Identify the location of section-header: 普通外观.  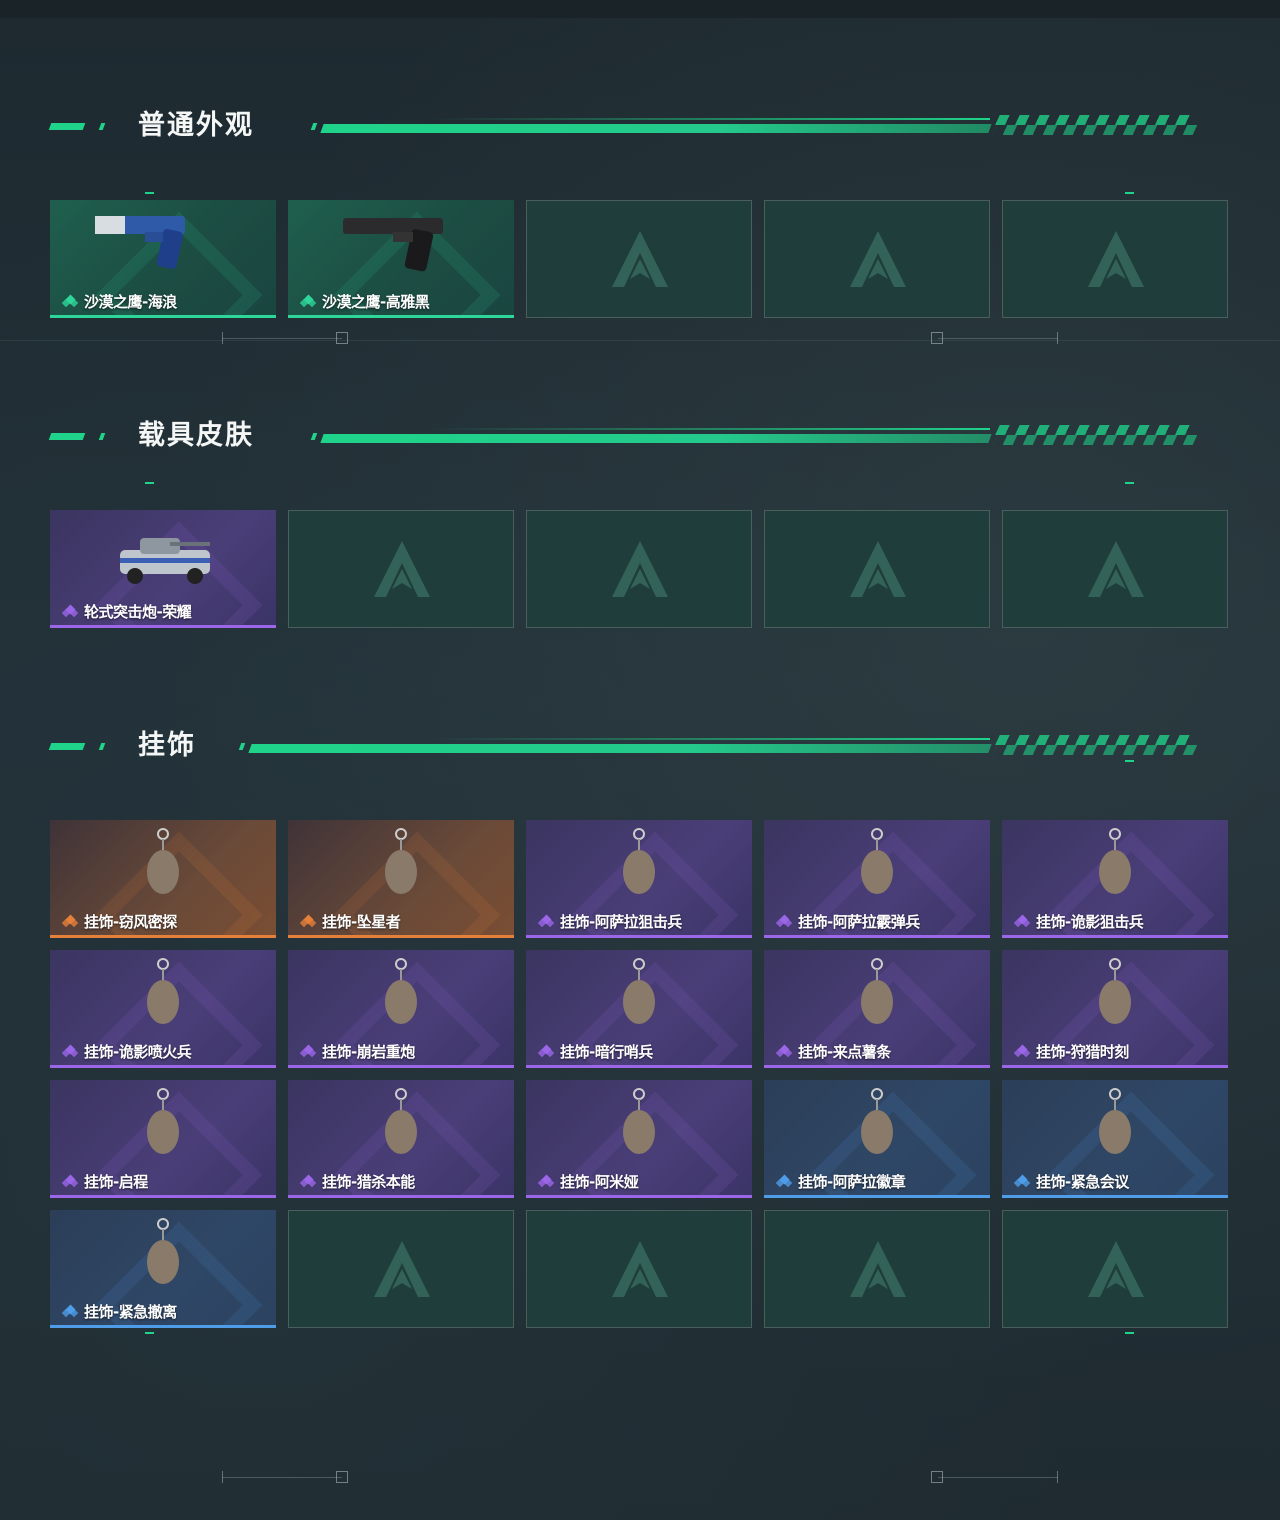
(624, 126).